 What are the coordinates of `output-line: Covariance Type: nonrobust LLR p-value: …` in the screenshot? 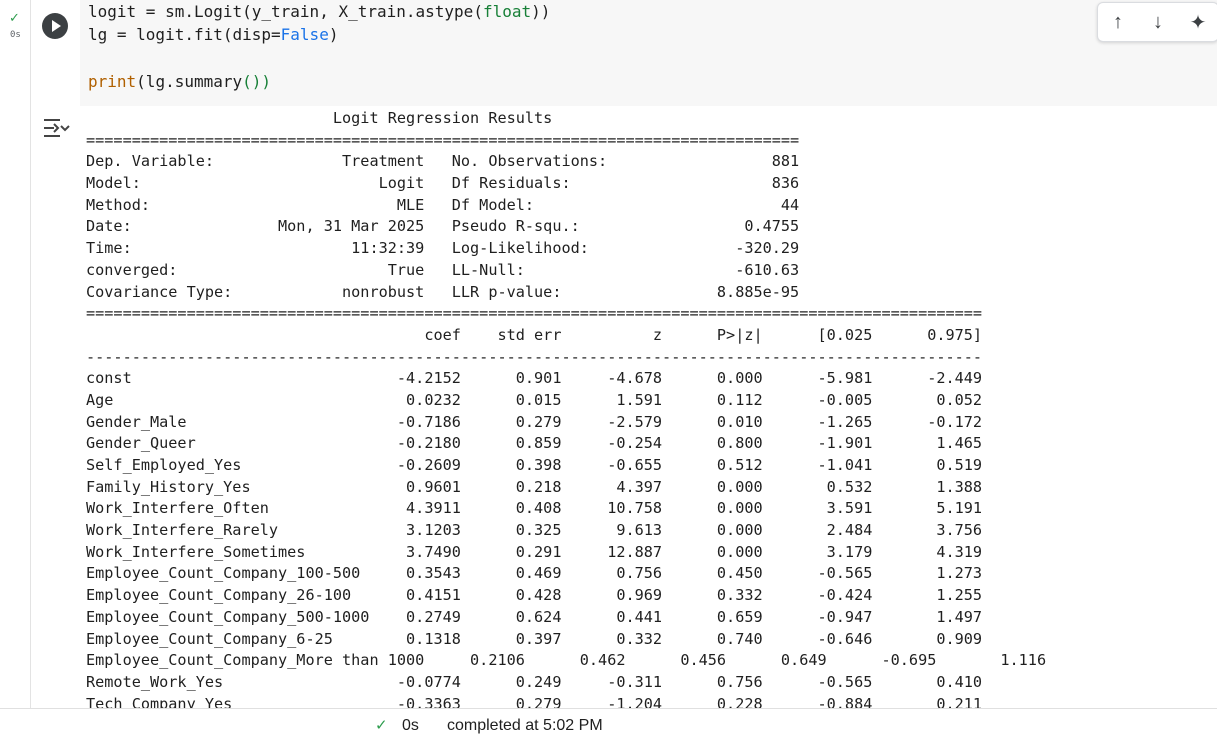 It's located at (443, 291).